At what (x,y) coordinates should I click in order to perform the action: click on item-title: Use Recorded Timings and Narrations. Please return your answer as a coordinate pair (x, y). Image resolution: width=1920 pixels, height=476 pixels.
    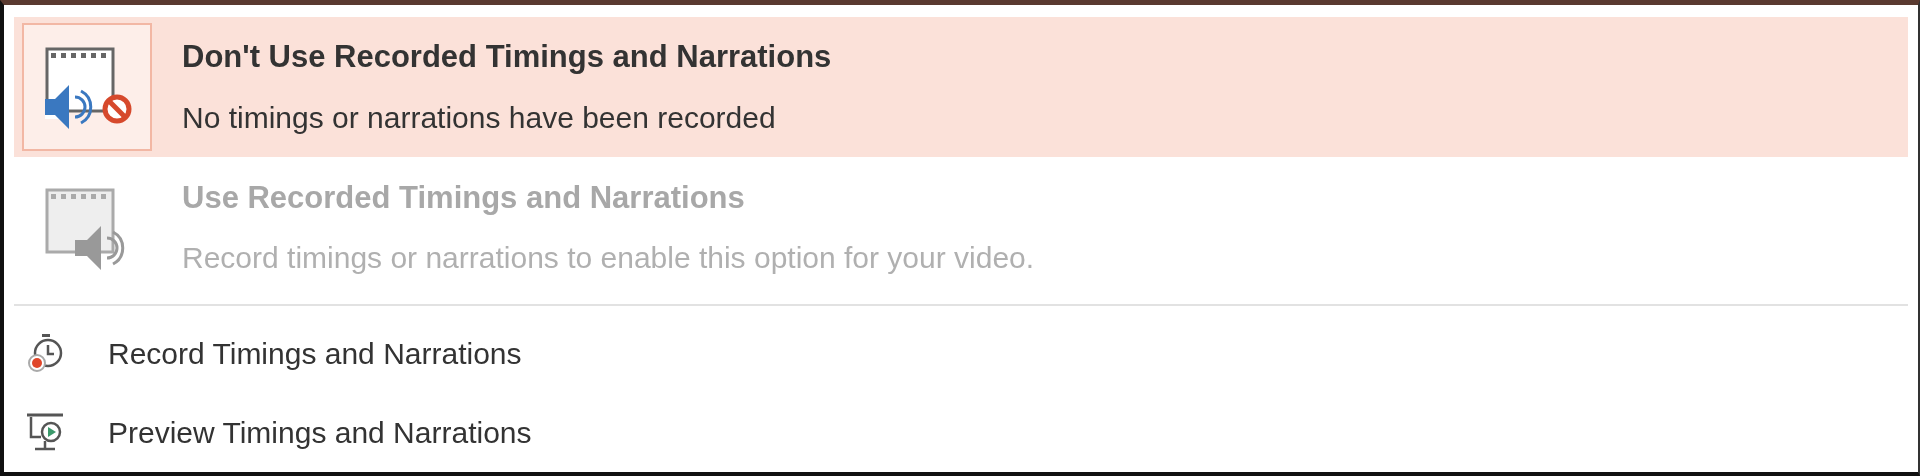
    Looking at the image, I should click on (464, 197).